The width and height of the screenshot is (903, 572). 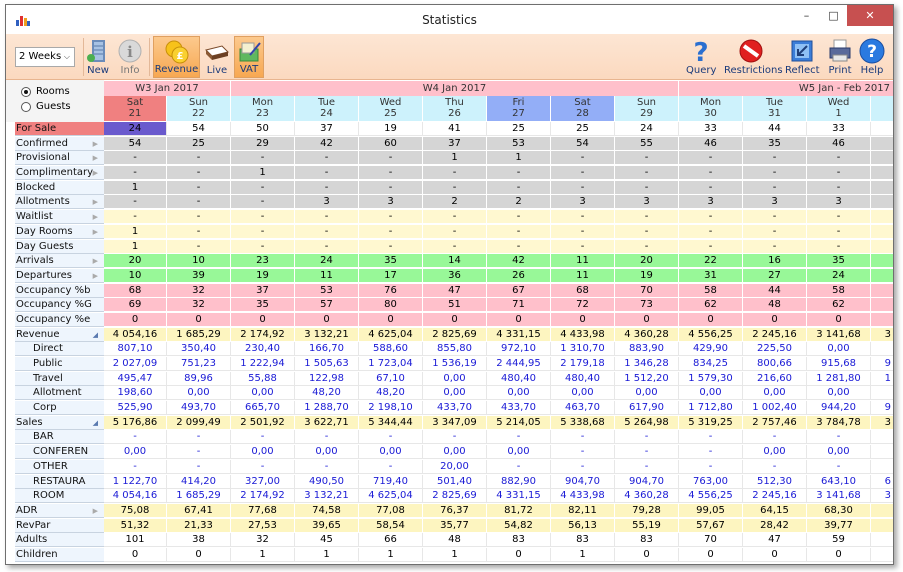 I want to click on table-cell: 29, so click(x=263, y=143).